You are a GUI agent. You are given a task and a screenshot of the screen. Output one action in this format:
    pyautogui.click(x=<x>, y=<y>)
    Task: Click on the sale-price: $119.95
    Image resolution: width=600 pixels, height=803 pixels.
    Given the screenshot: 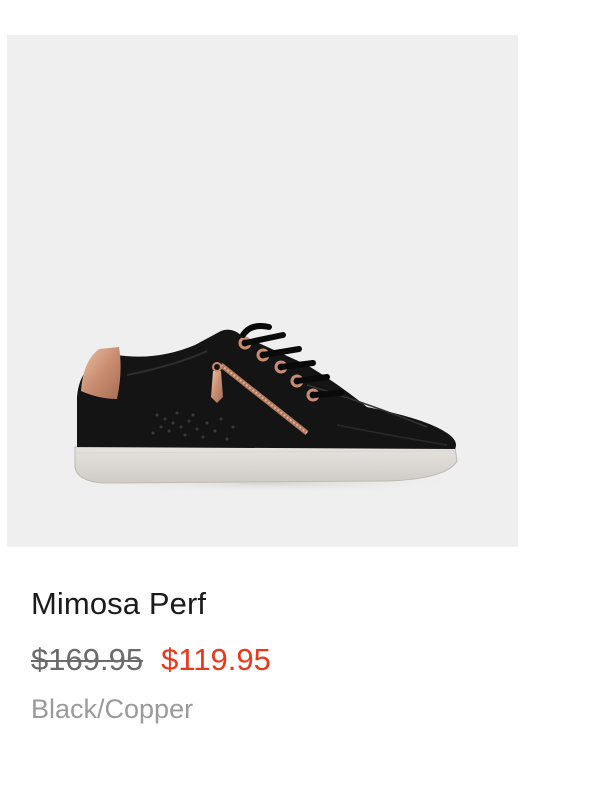 What is the action you would take?
    pyautogui.click(x=216, y=659)
    